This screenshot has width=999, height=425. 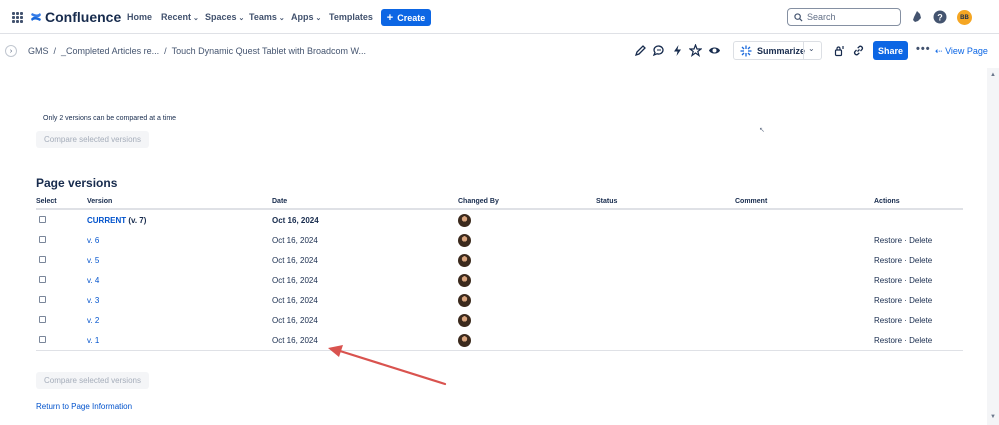 What do you see at coordinates (527, 202) in the screenshot?
I see `column-header-changed-by: Changed By` at bounding box center [527, 202].